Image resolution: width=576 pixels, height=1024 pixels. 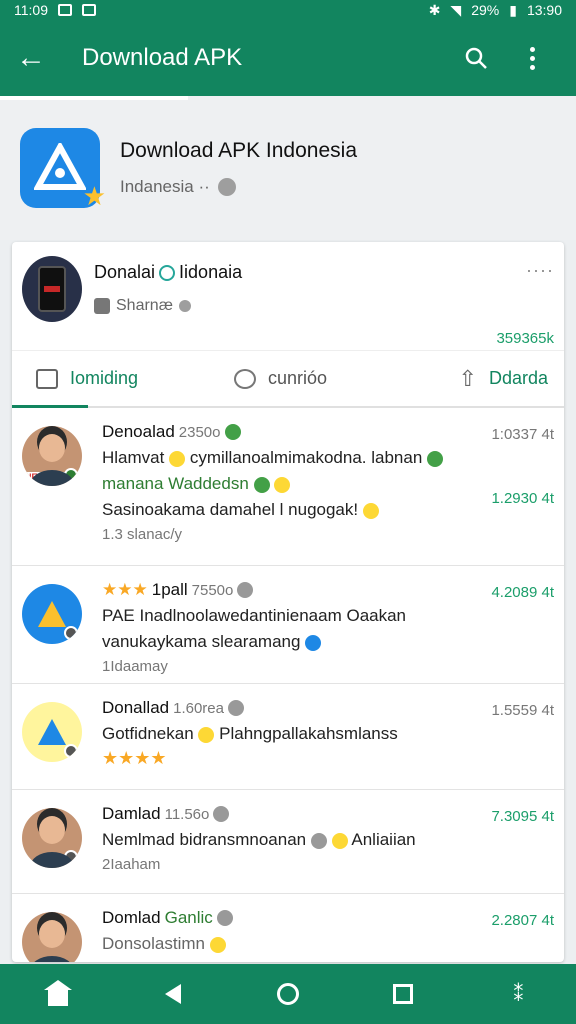 What do you see at coordinates (188, 917) in the screenshot?
I see `feed-name-highlight: Ganlic` at bounding box center [188, 917].